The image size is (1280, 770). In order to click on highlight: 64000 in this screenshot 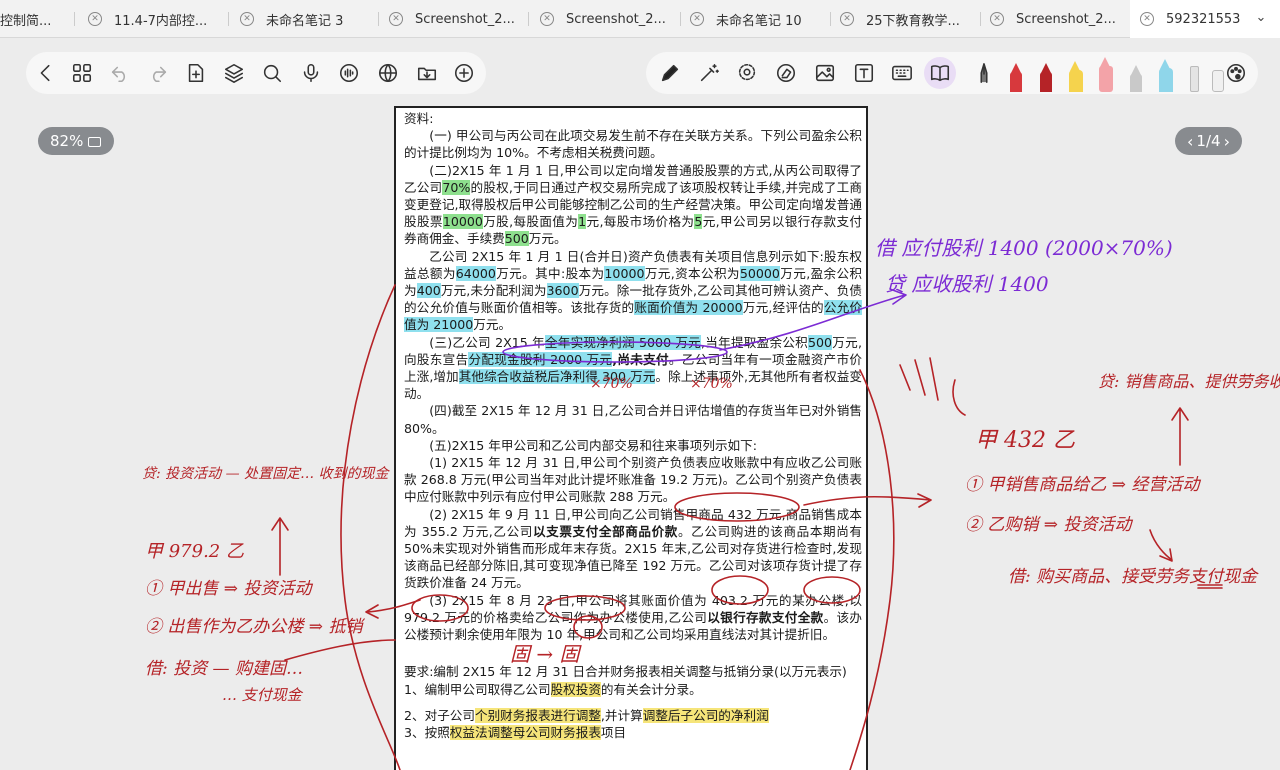, I will do `click(475, 273)`.